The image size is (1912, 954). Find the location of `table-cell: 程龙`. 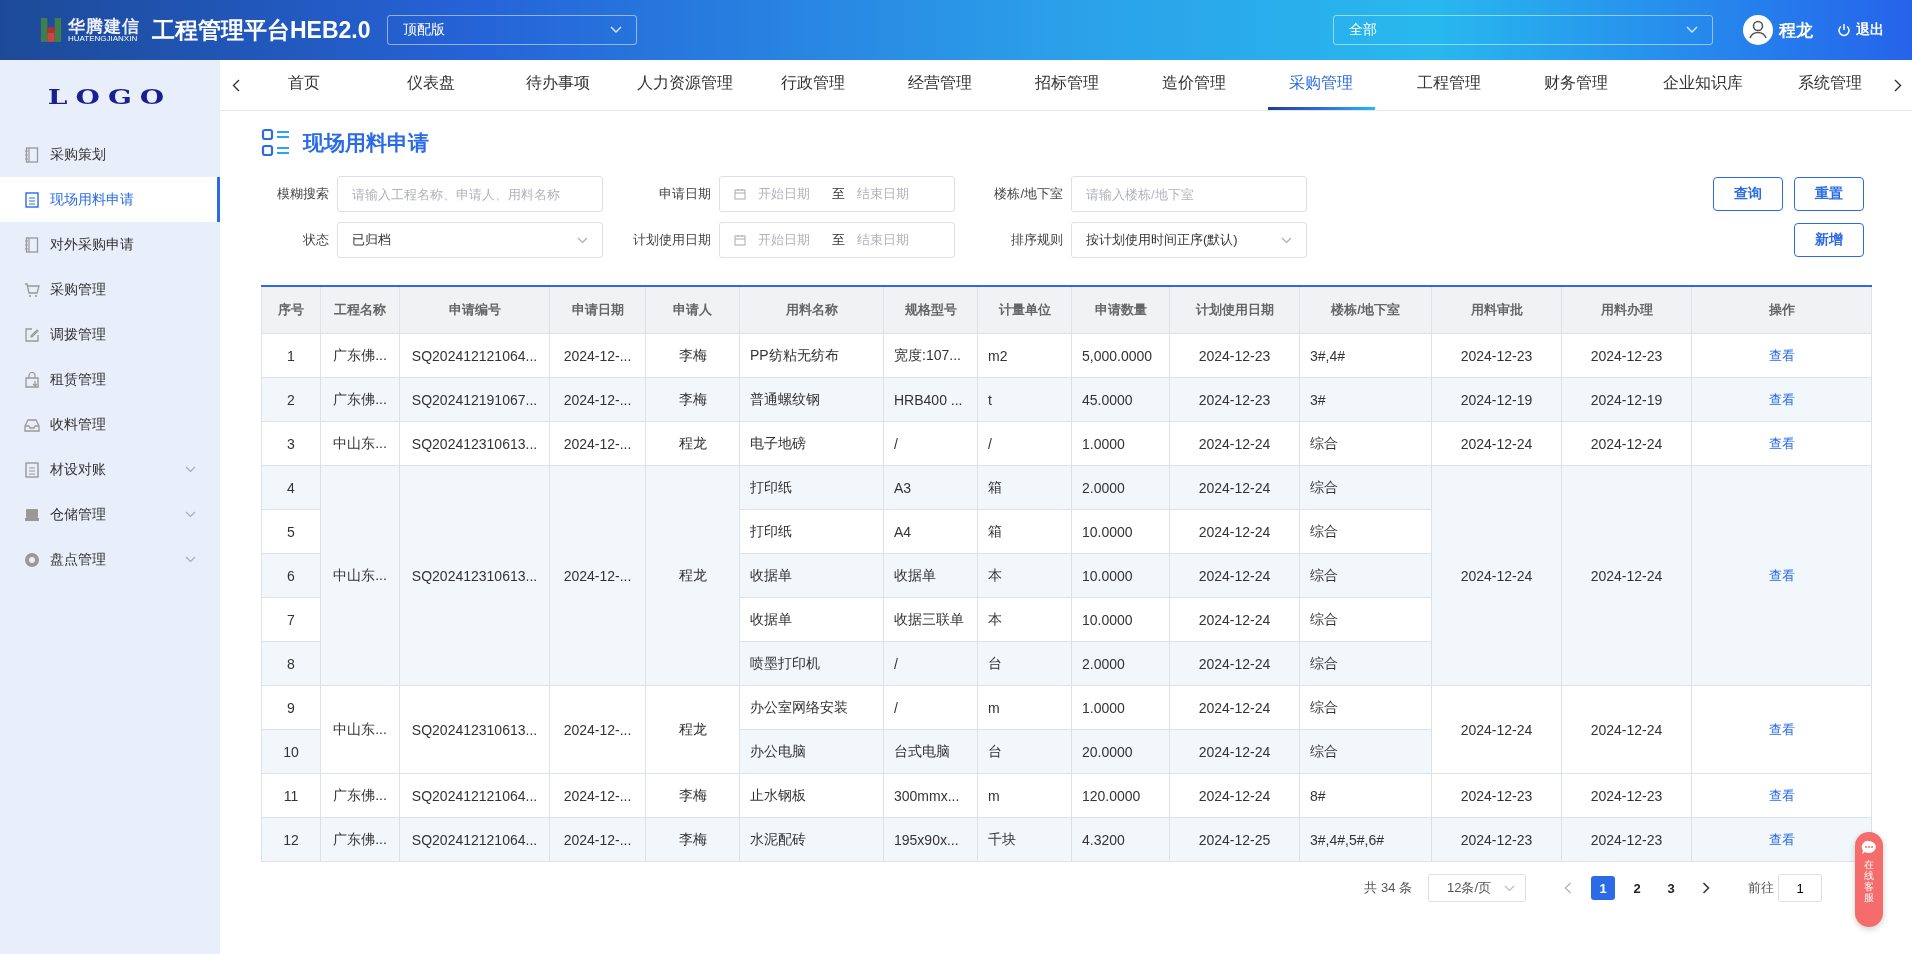

table-cell: 程龙 is located at coordinates (692, 575).